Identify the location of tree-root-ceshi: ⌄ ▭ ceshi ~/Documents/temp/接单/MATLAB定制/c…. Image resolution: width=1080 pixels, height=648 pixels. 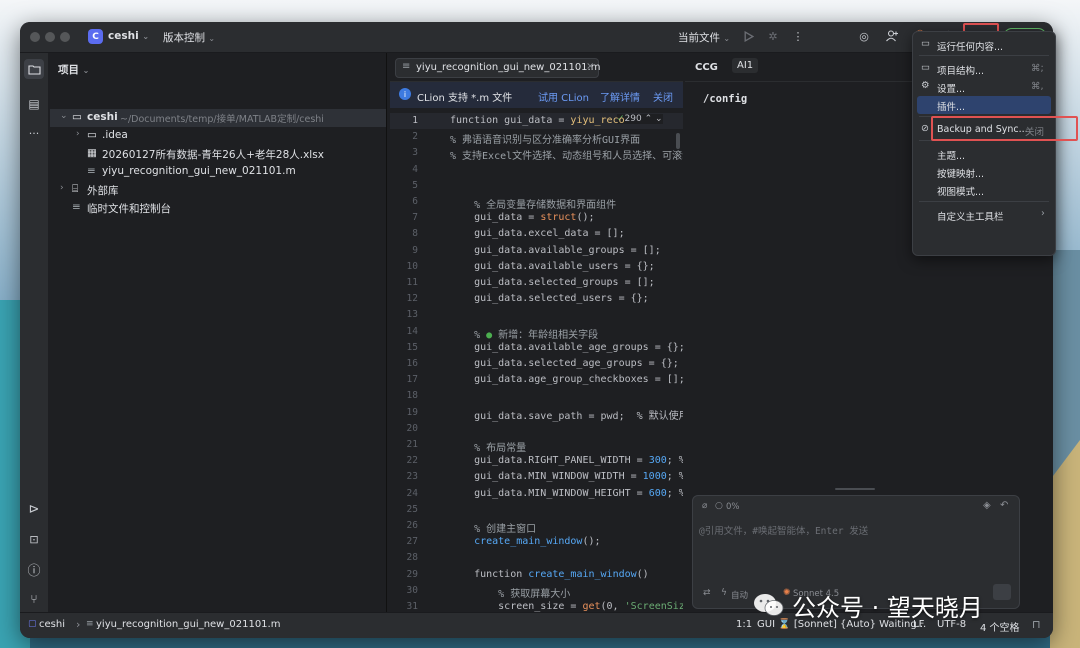
(218, 118).